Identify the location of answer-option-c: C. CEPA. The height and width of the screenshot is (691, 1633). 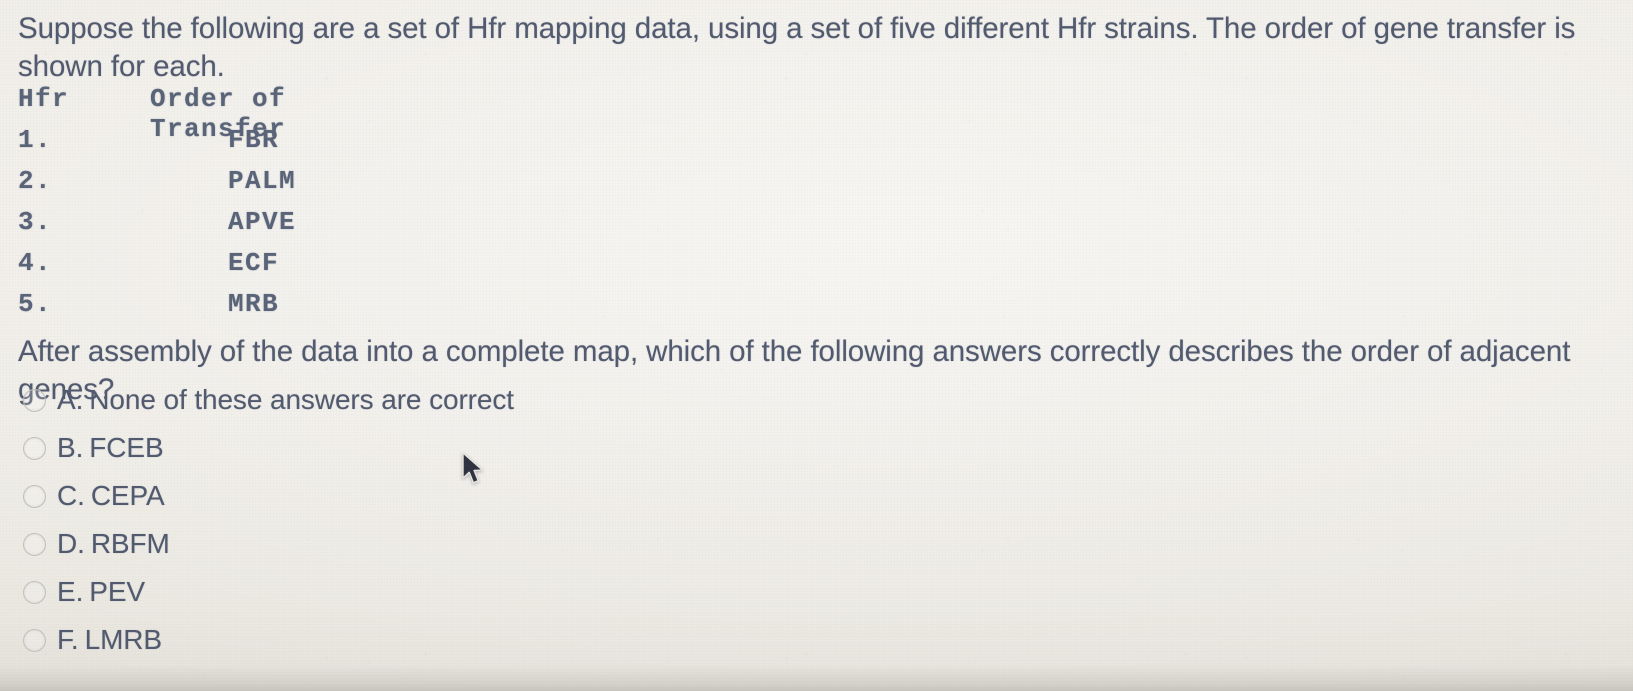
(473, 496).